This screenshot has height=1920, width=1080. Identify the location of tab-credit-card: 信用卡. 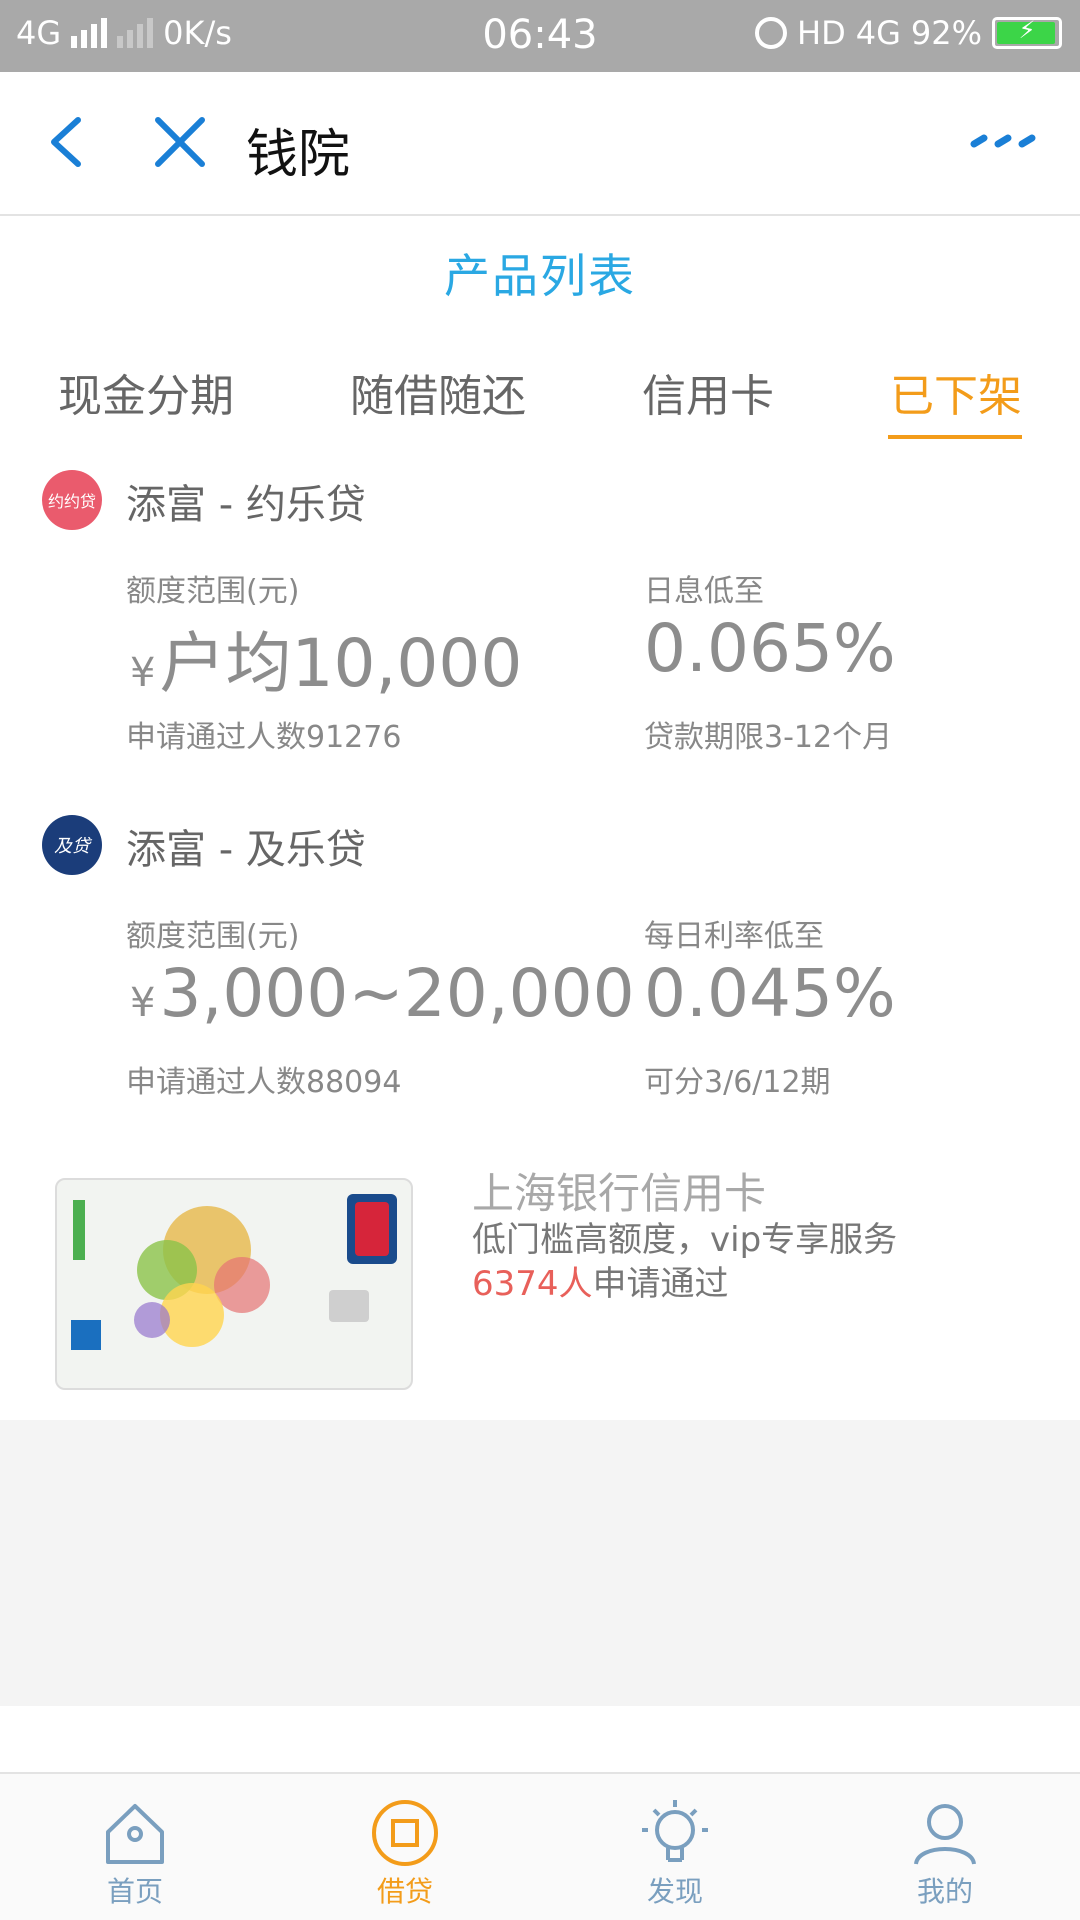
(708, 392).